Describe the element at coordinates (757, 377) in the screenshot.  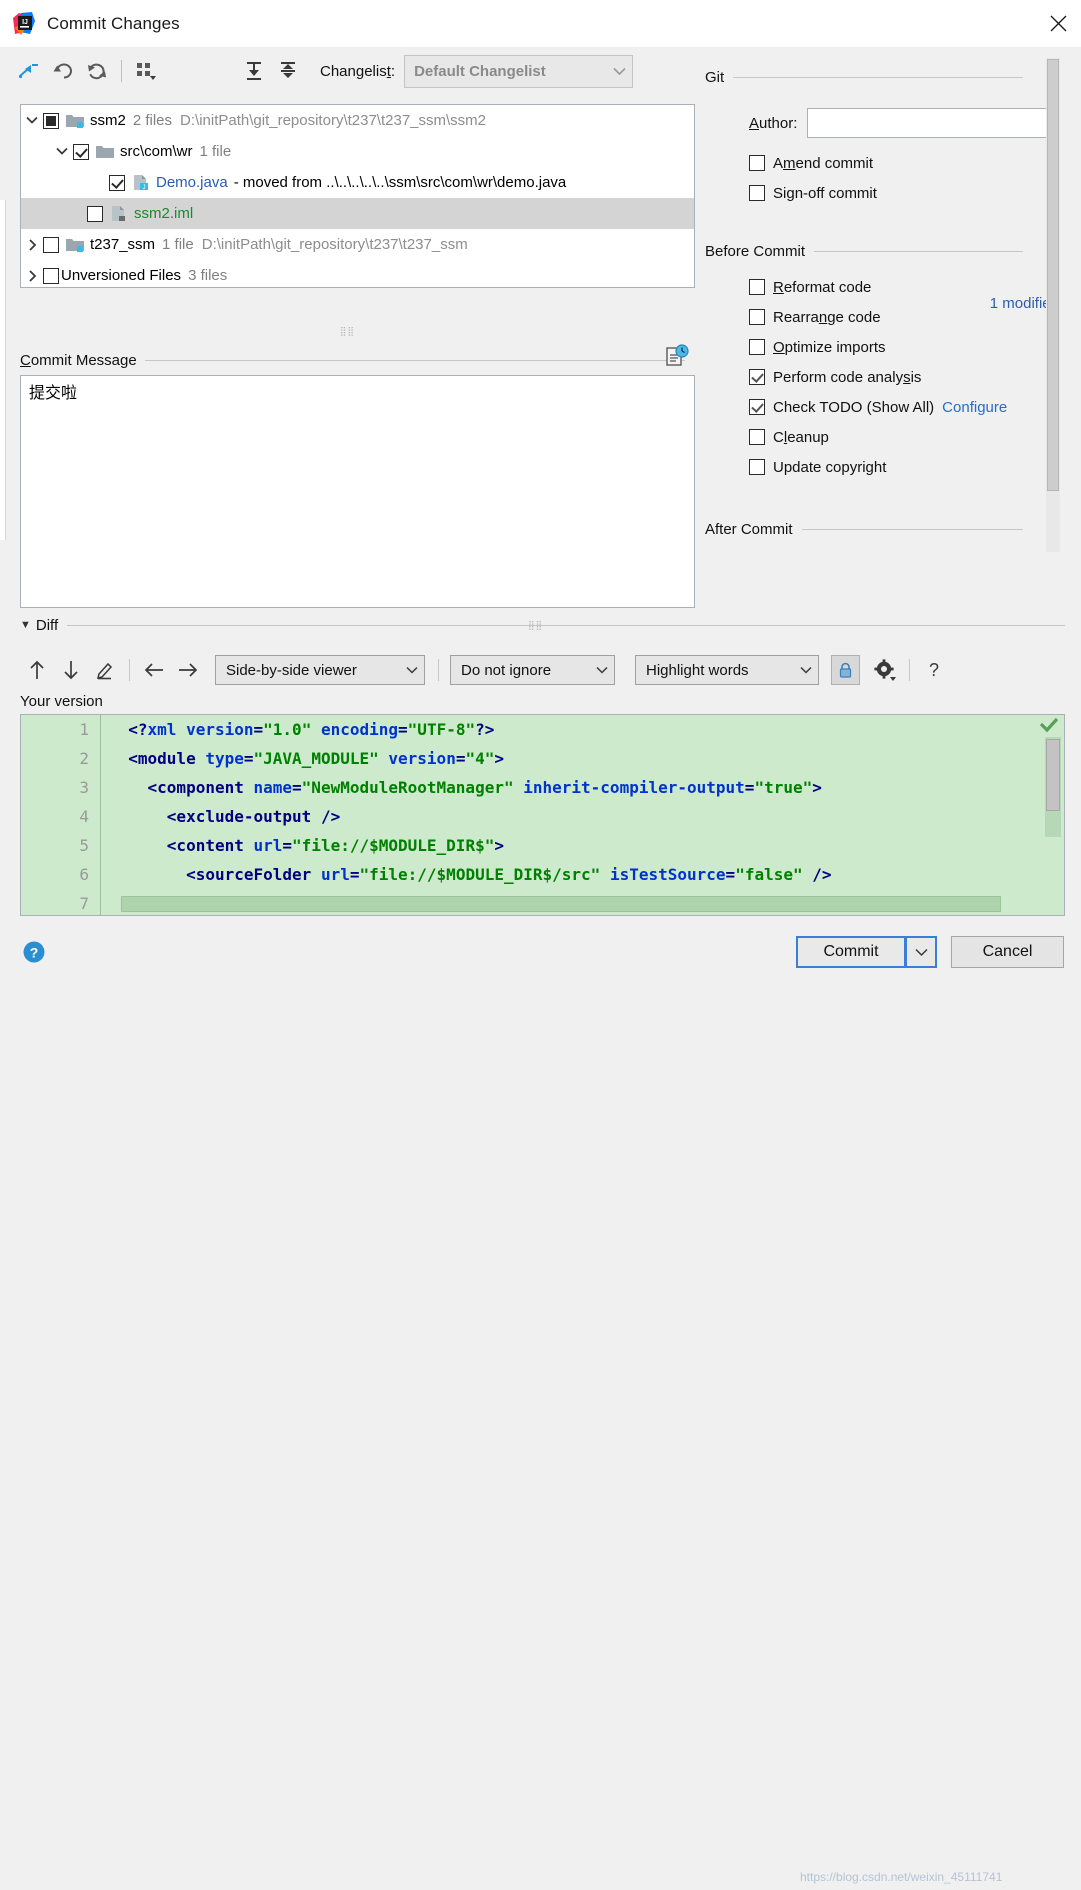
I see `perform-code-analysis-checkbox` at that location.